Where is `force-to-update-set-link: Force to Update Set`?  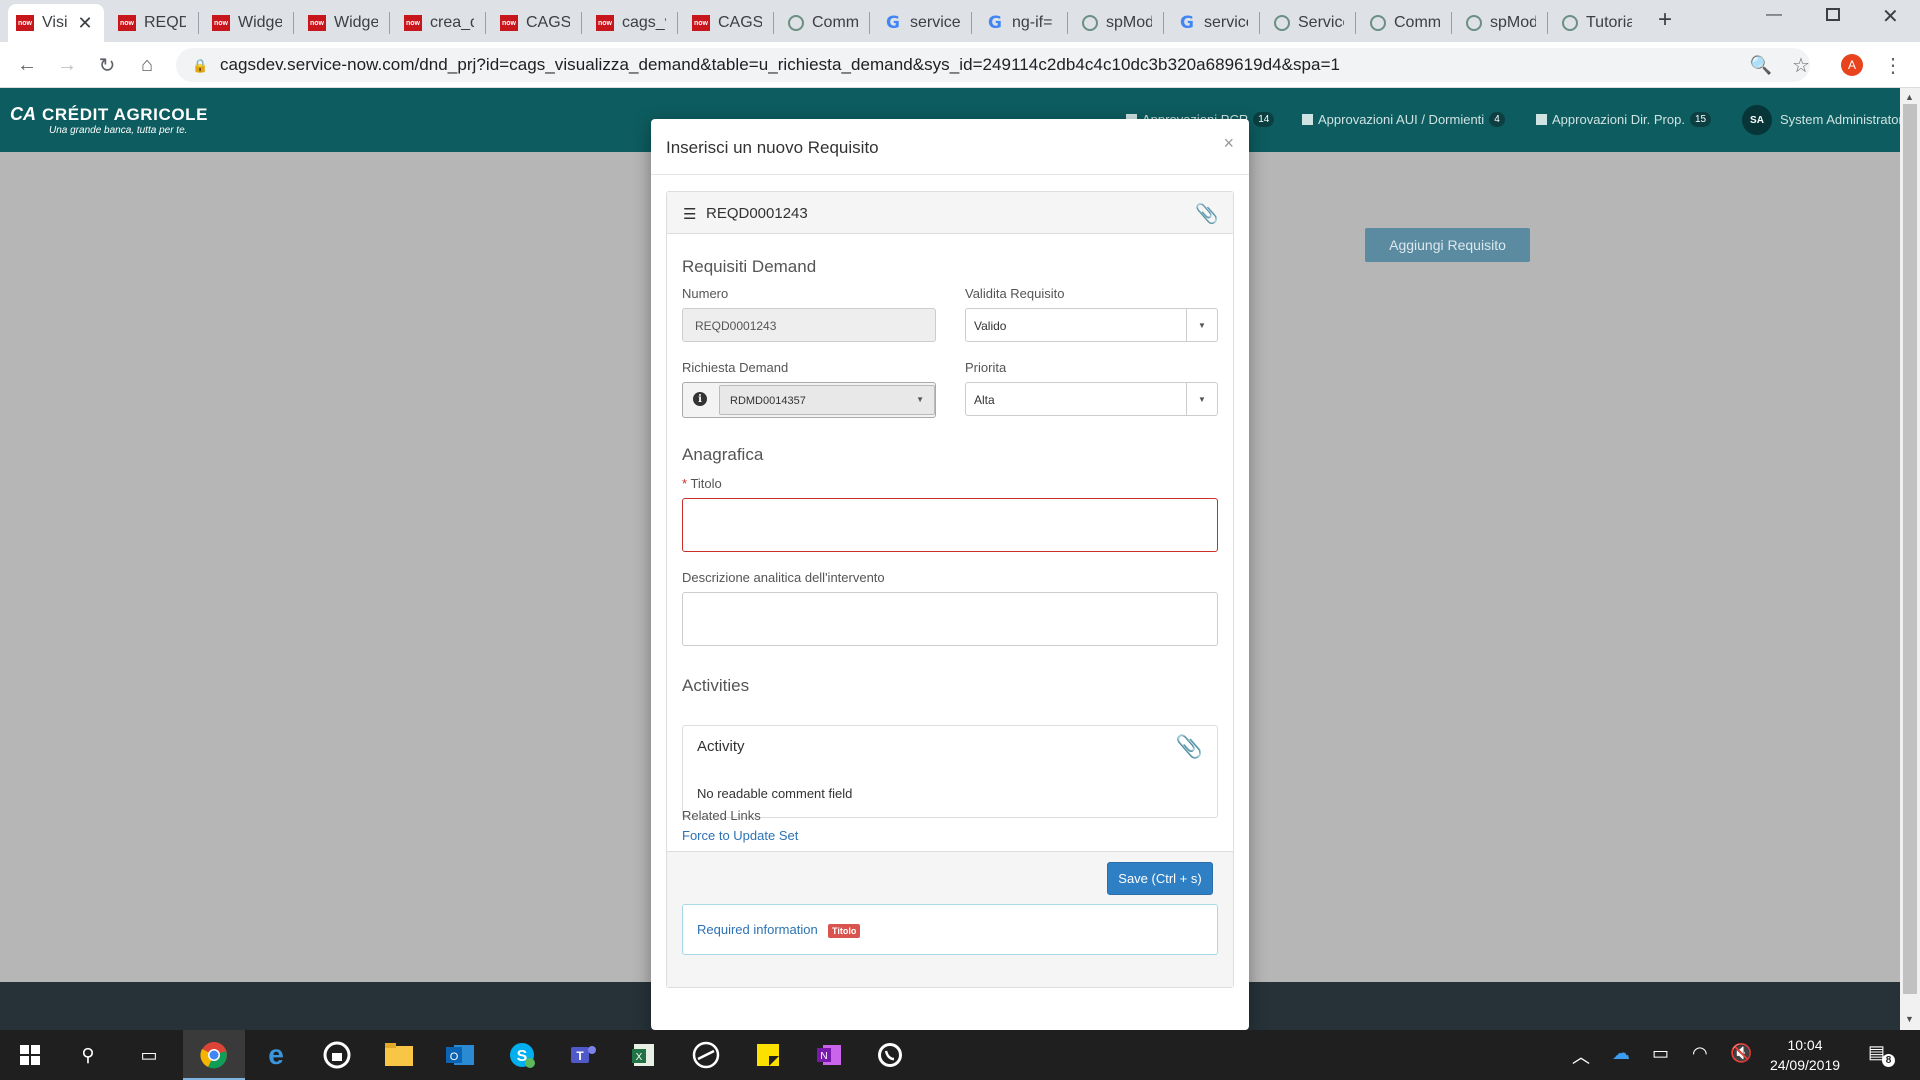
force-to-update-set-link: Force to Update Set is located at coordinates (740, 835).